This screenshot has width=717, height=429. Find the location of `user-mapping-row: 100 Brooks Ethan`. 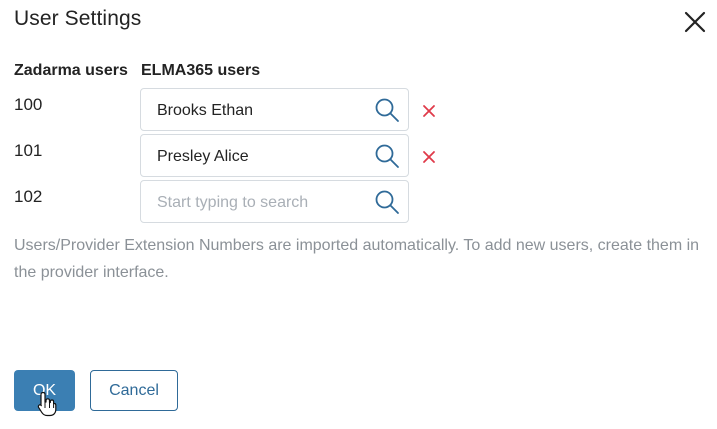

user-mapping-row: 100 Brooks Ethan is located at coordinates (358, 110).